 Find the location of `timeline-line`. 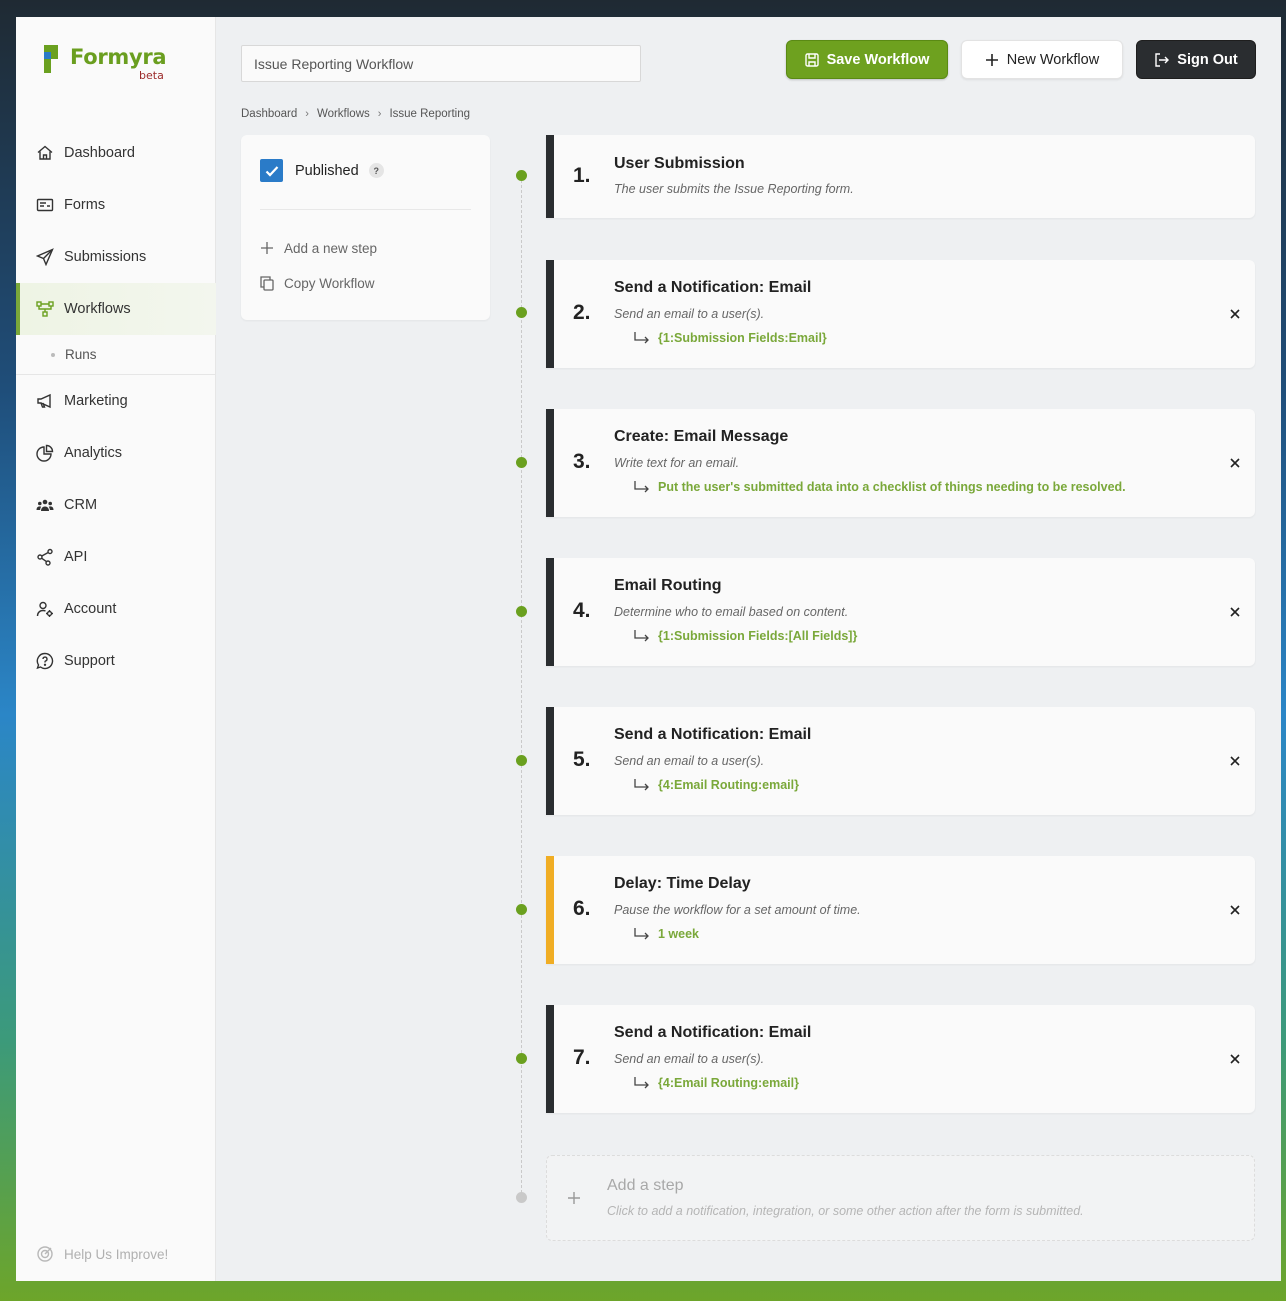

timeline-line is located at coordinates (521, 686).